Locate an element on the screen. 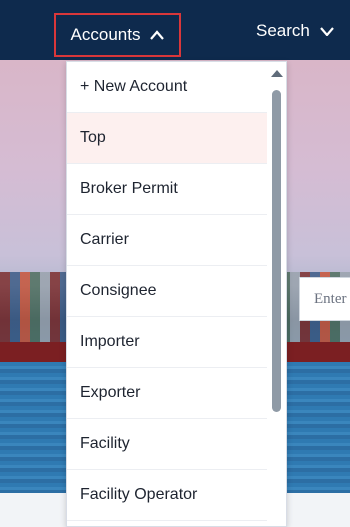 This screenshot has width=350, height=527. search-nav-button: Search is located at coordinates (295, 31).